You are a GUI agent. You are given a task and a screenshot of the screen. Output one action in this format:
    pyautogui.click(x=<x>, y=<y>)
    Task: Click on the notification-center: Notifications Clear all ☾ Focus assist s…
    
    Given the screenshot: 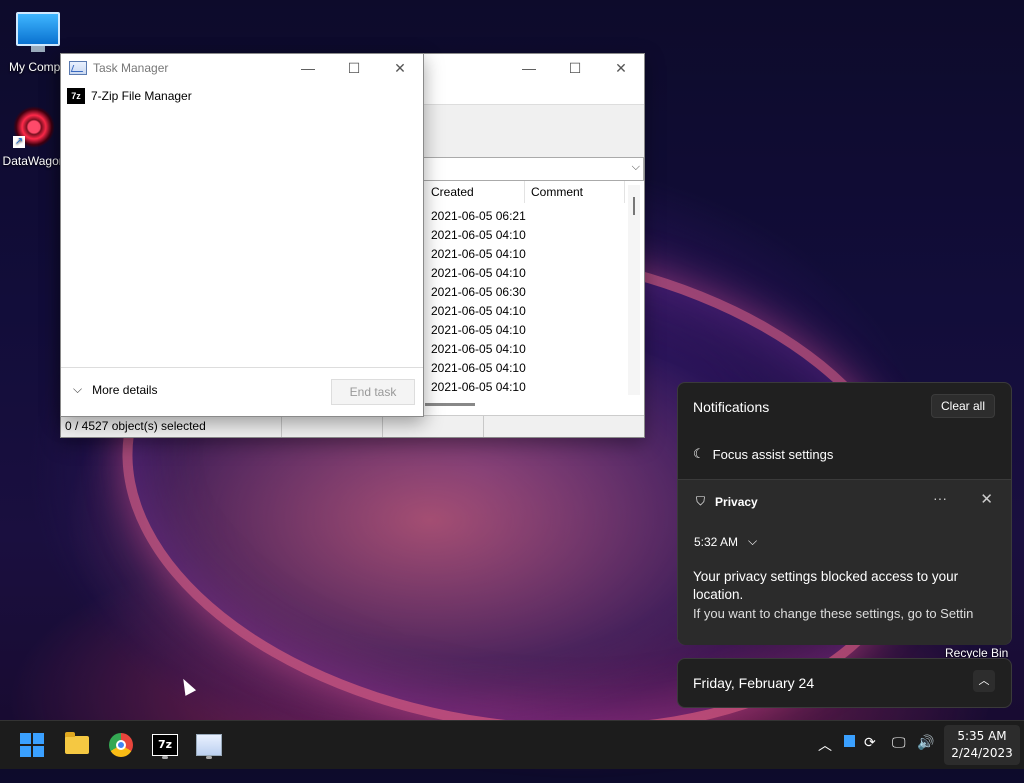 What is the action you would take?
    pyautogui.click(x=844, y=513)
    